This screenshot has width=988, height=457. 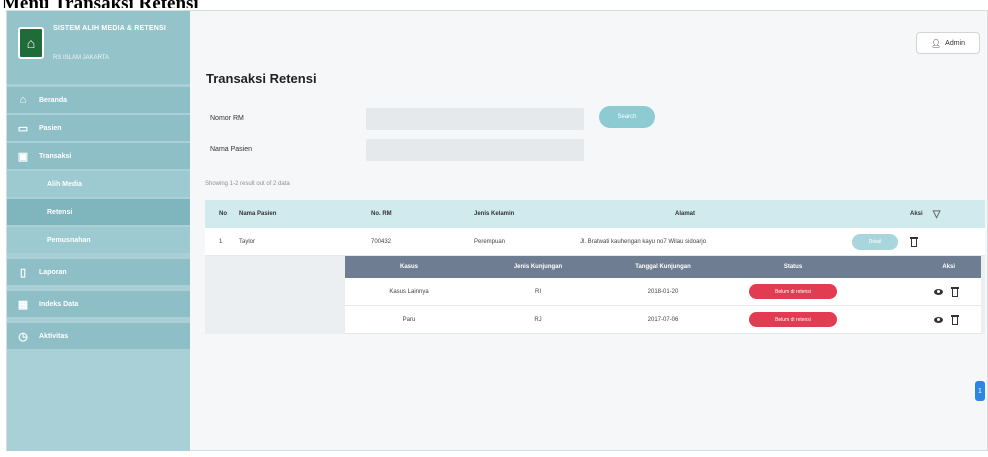 I want to click on sidebar-item-transaksi: ▣ Transaksi, so click(x=98, y=156).